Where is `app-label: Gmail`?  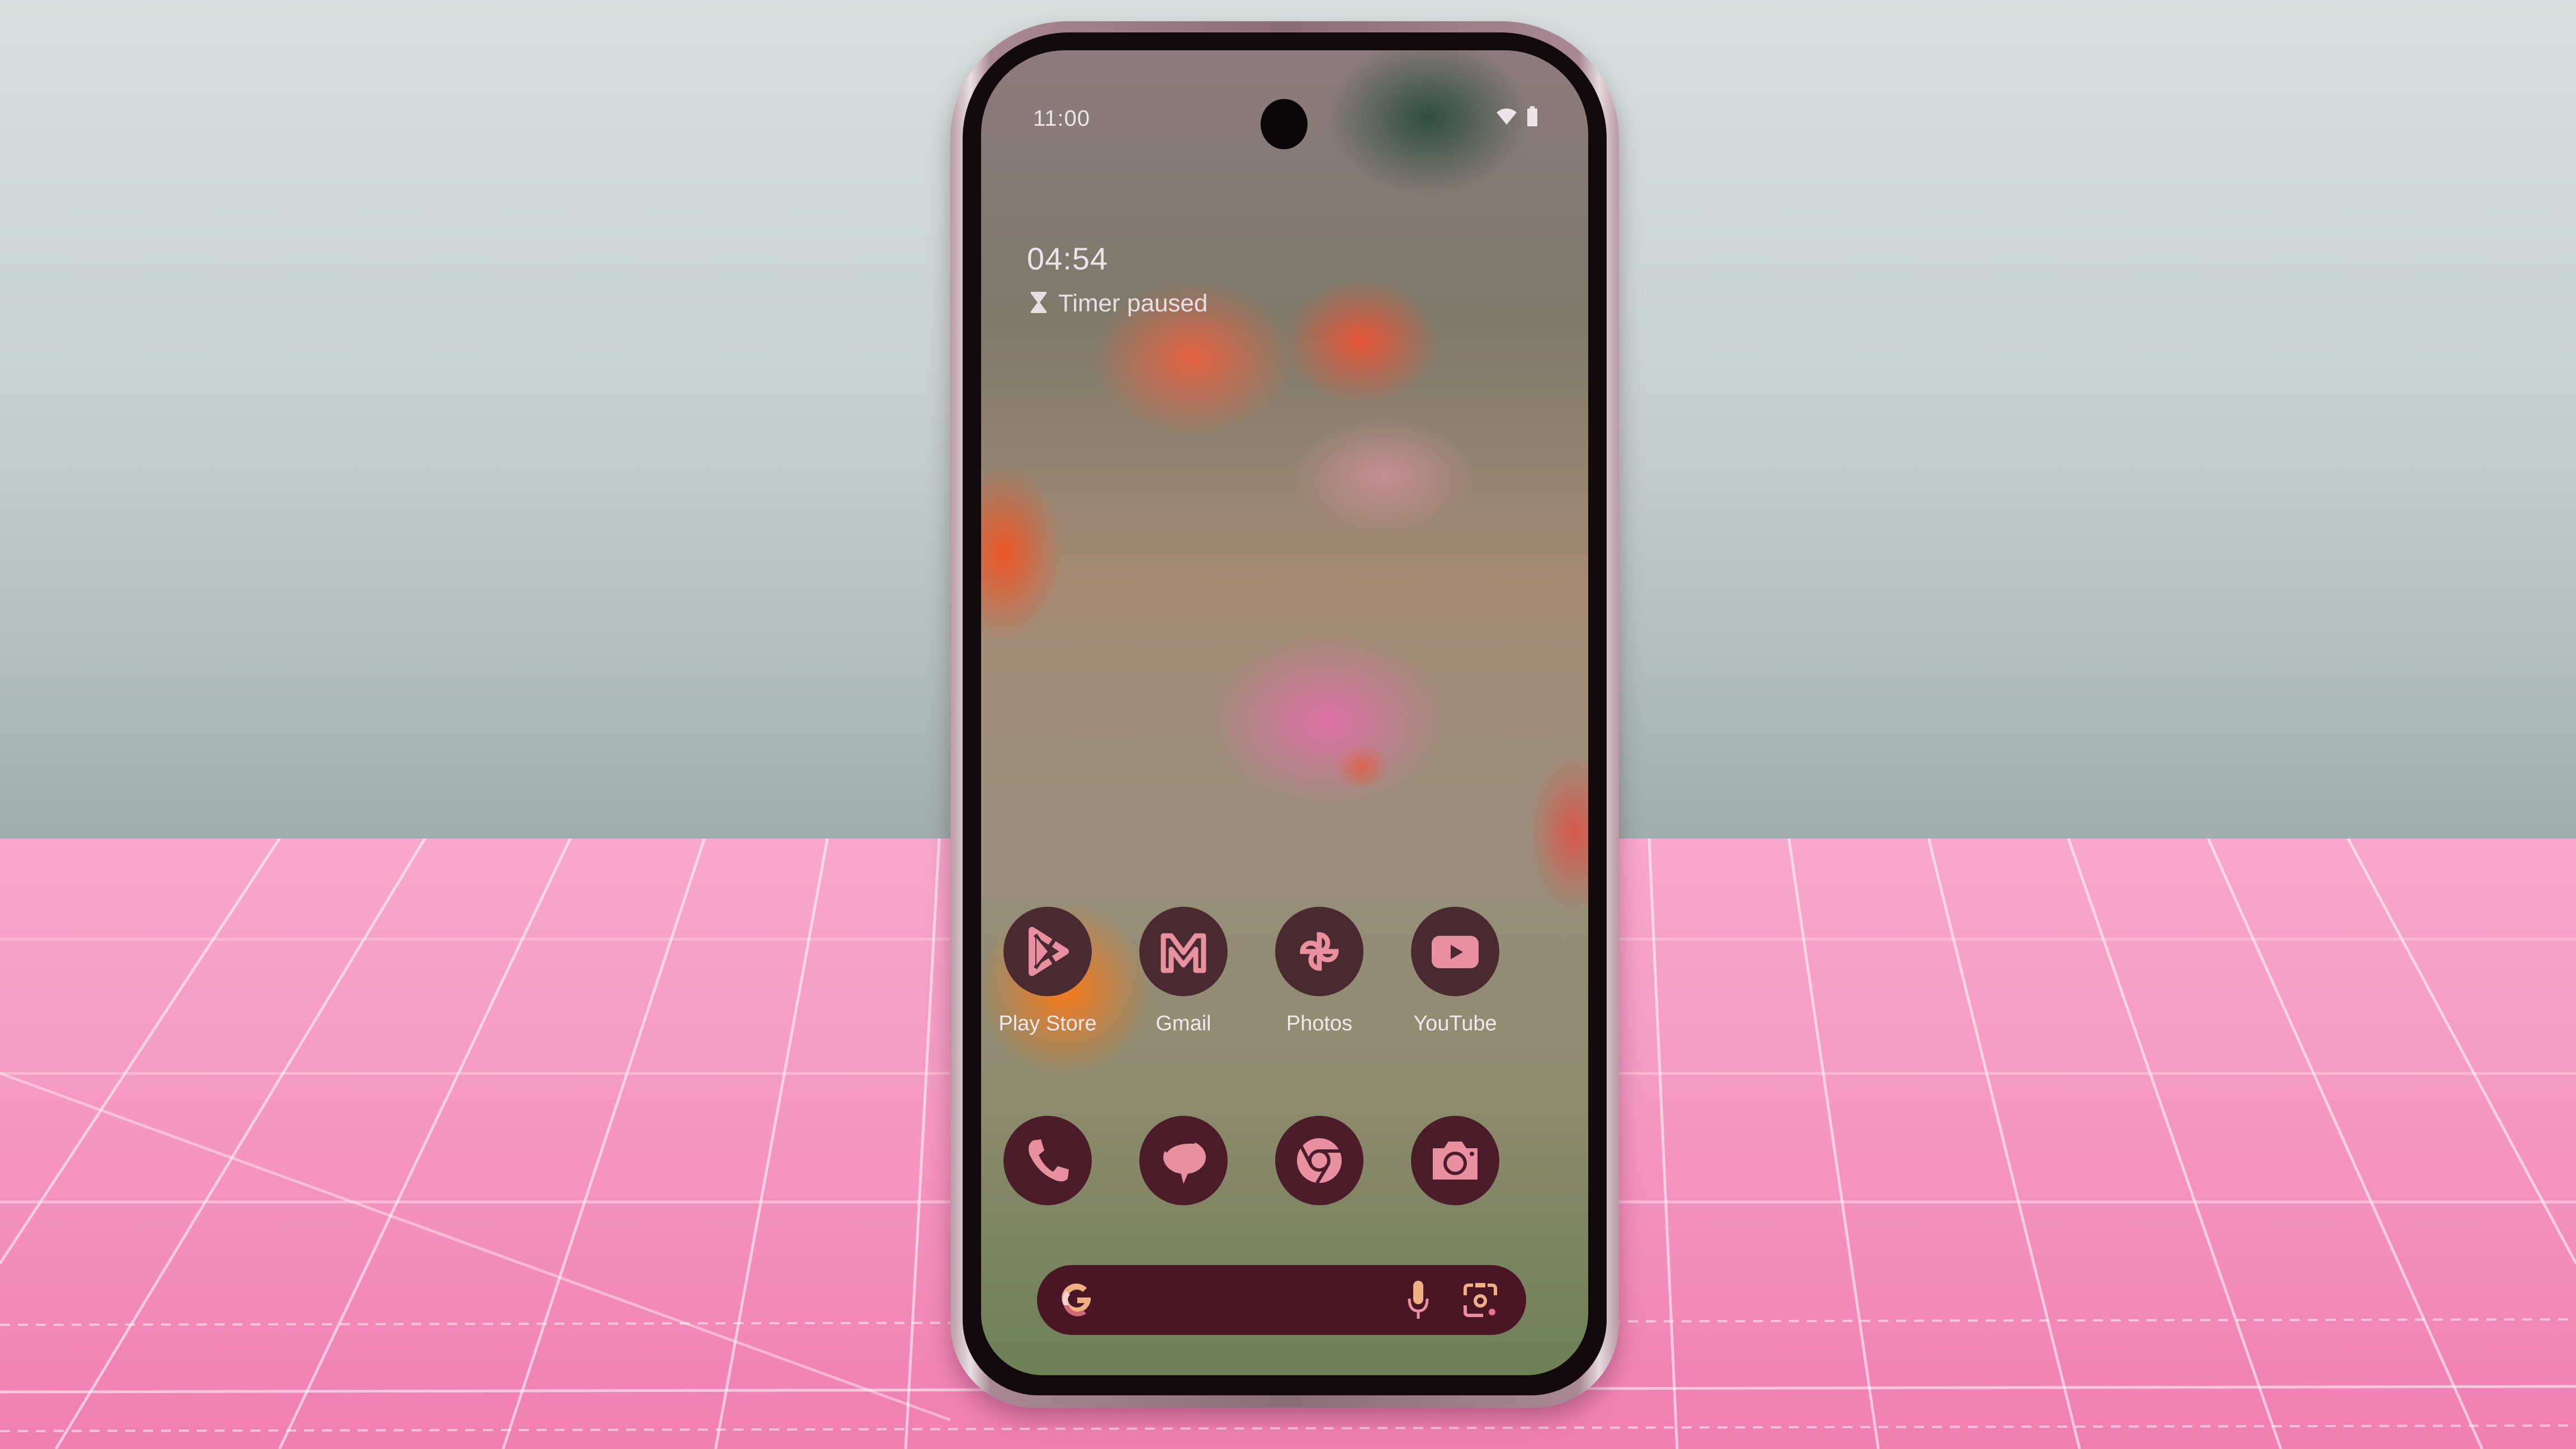 app-label: Gmail is located at coordinates (1184, 1023).